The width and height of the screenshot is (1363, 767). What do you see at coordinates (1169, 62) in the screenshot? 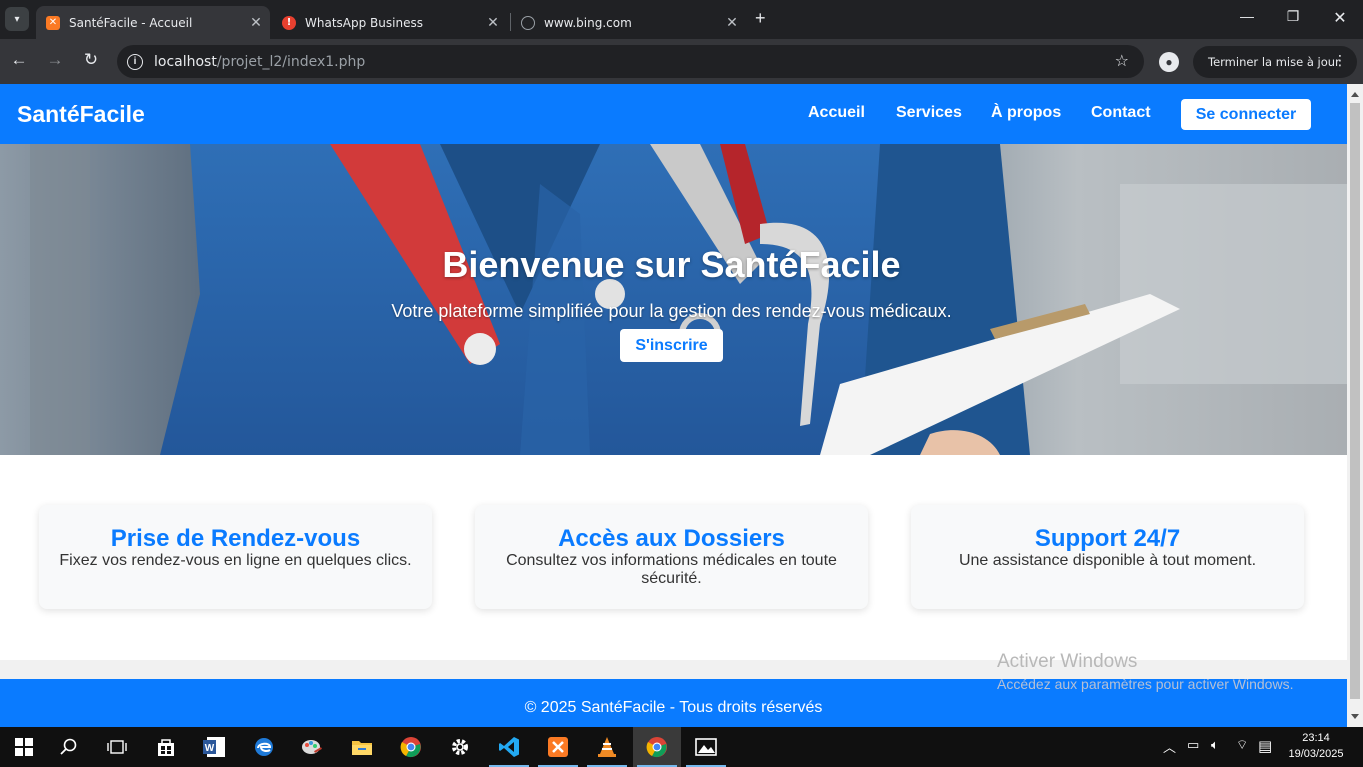
I see `profile-icon: ●` at bounding box center [1169, 62].